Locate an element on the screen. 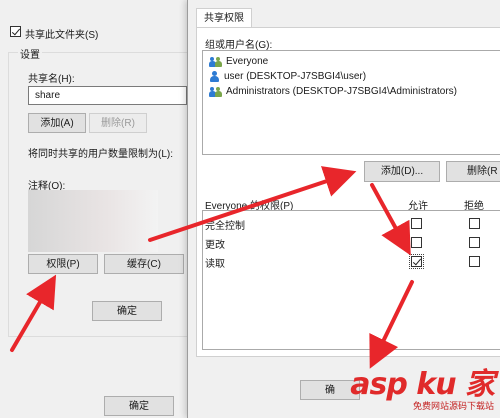 The height and width of the screenshot is (418, 500). deny-change-checkbox is located at coordinates (474, 242).